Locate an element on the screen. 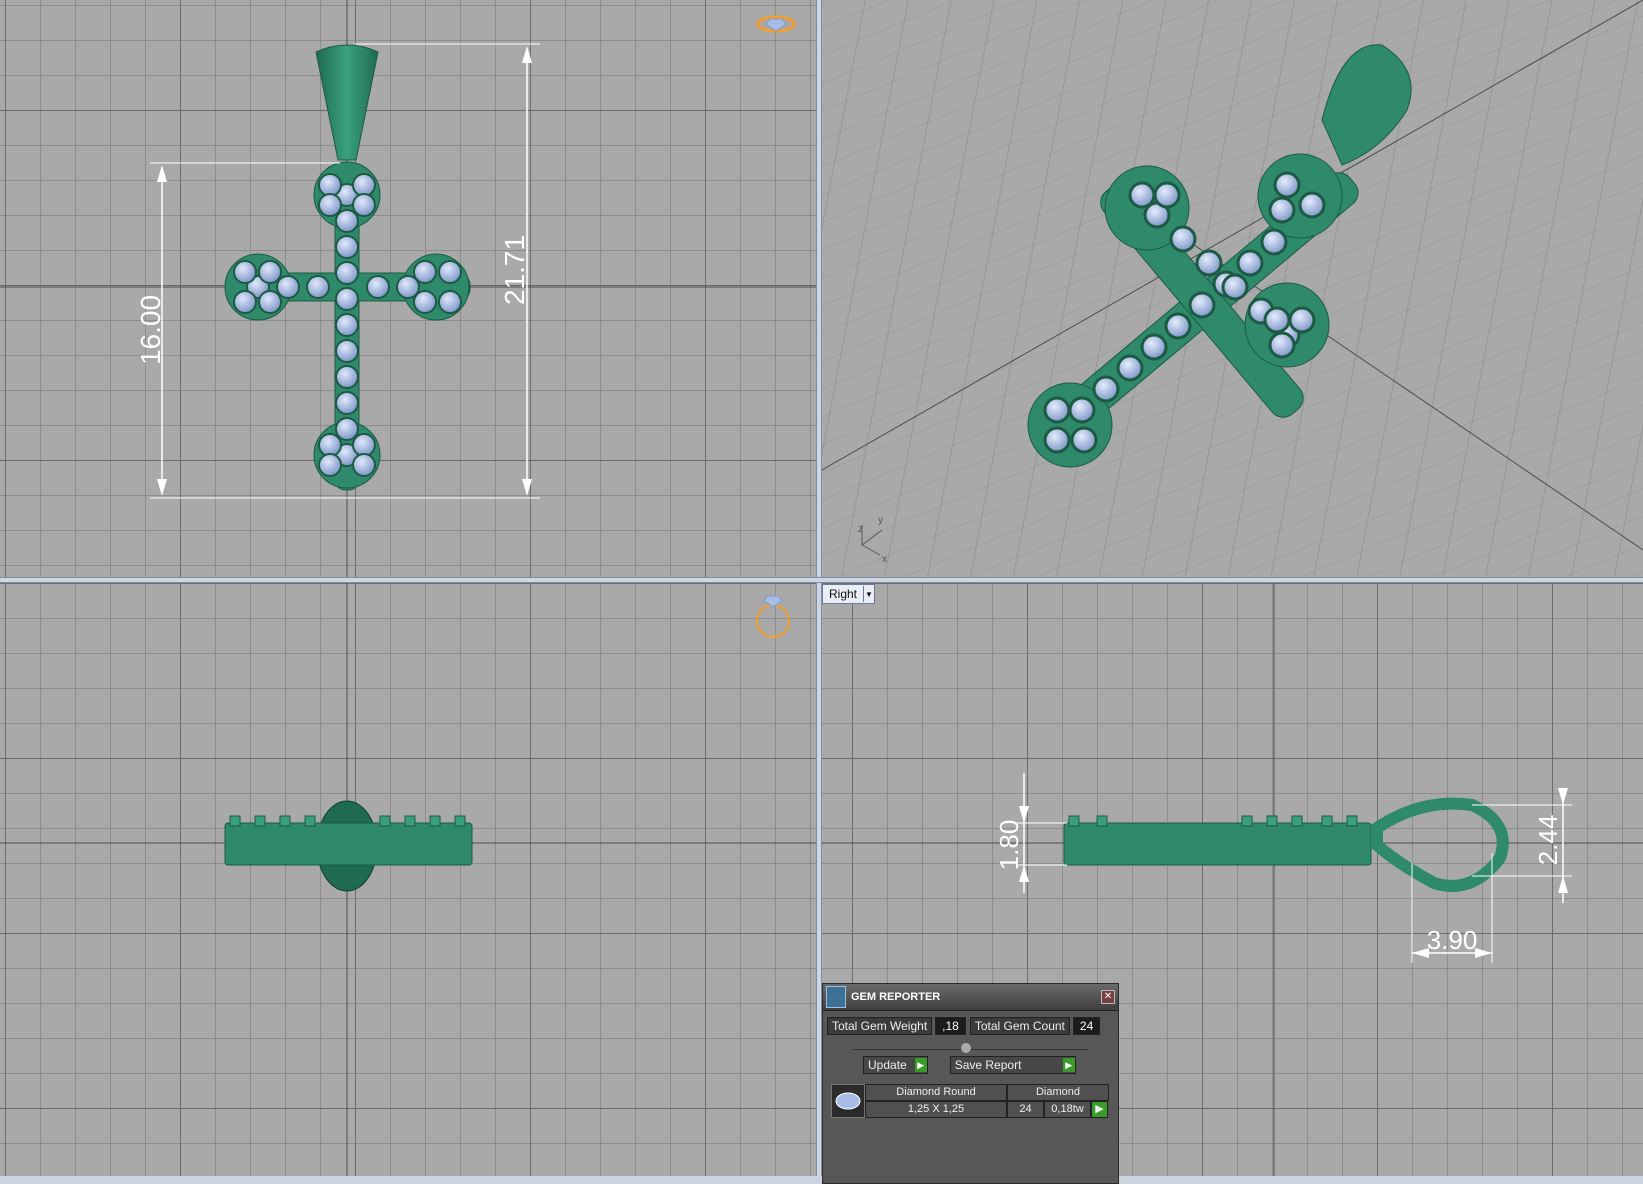 This screenshot has width=1643, height=1184. gem-weight: 0,18tw is located at coordinates (1067, 1109).